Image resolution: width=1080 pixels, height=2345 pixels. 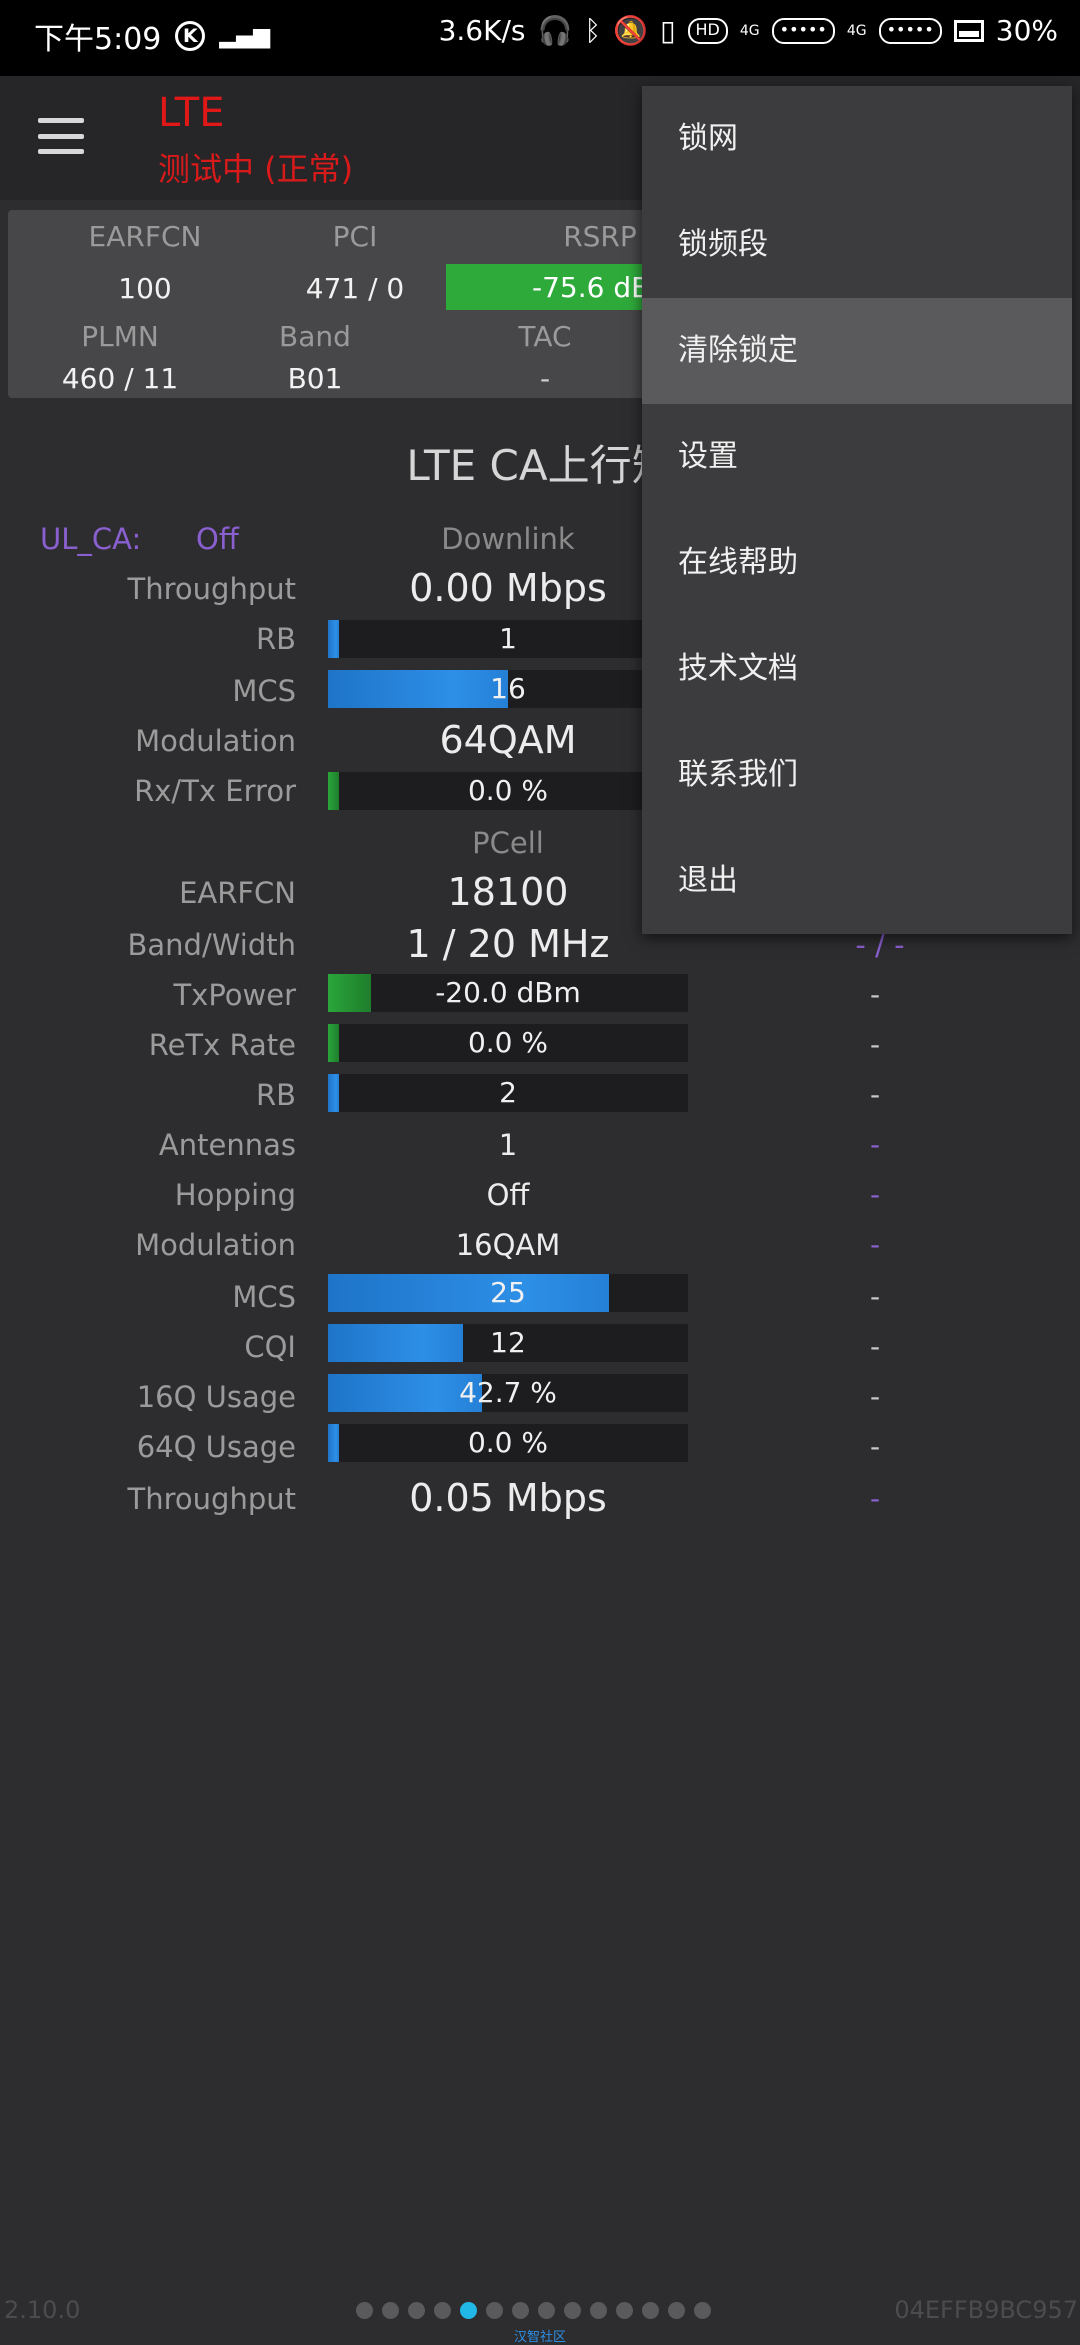 I want to click on q64-usage-value: 0.0 %, so click(x=508, y=1442).